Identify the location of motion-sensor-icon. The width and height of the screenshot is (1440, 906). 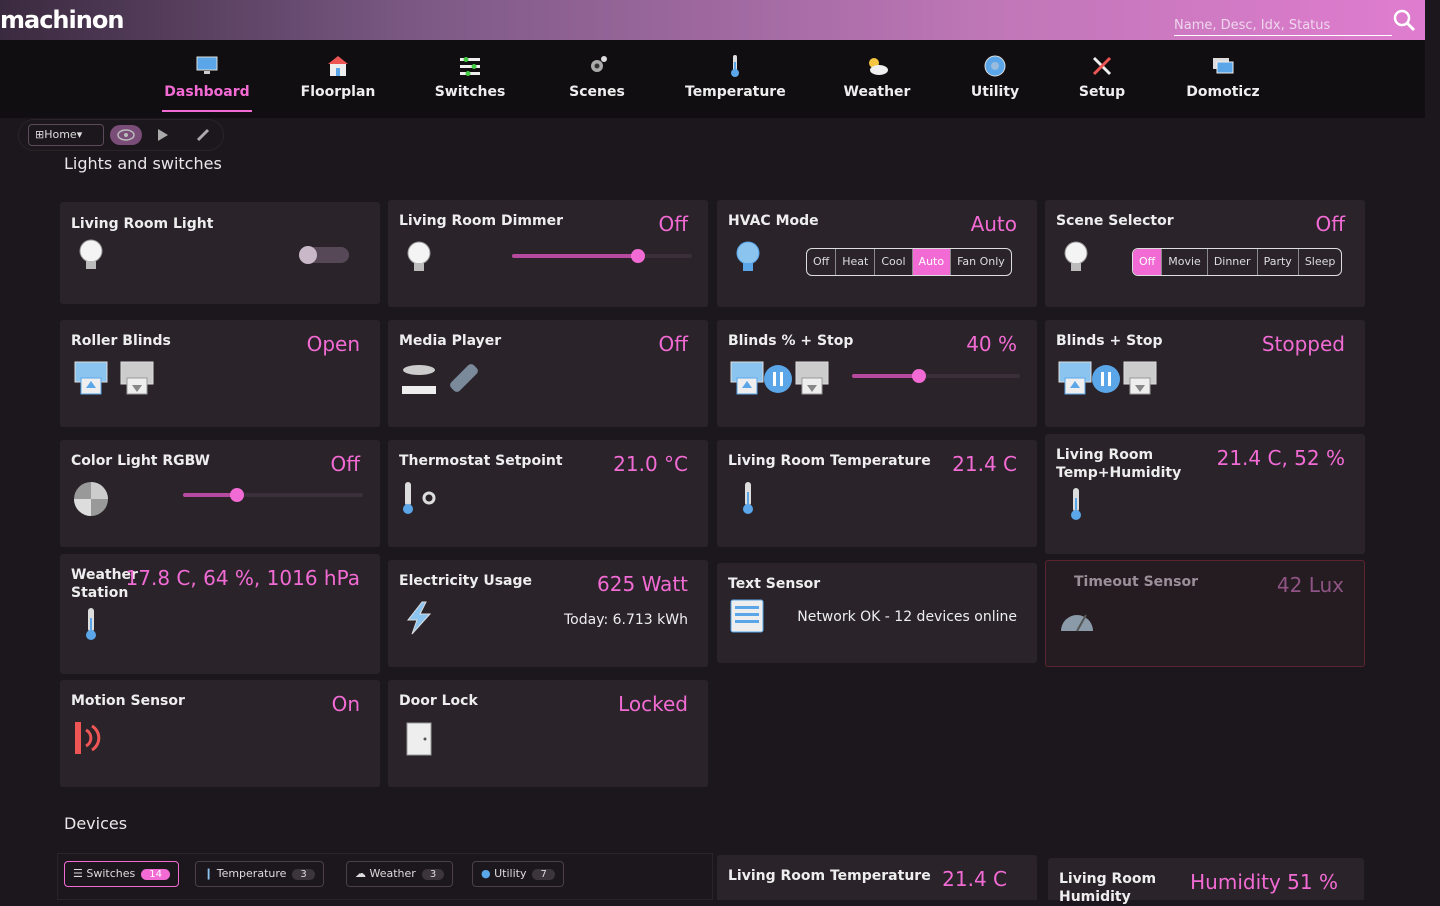
(90, 738).